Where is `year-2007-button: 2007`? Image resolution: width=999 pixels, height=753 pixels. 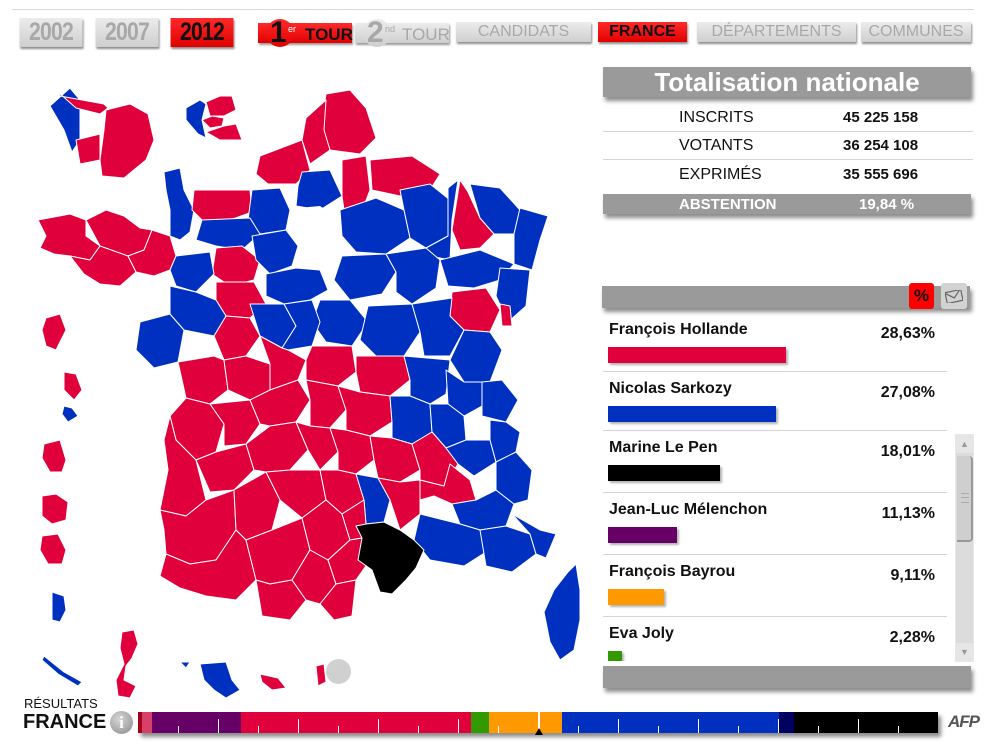 year-2007-button: 2007 is located at coordinates (127, 32).